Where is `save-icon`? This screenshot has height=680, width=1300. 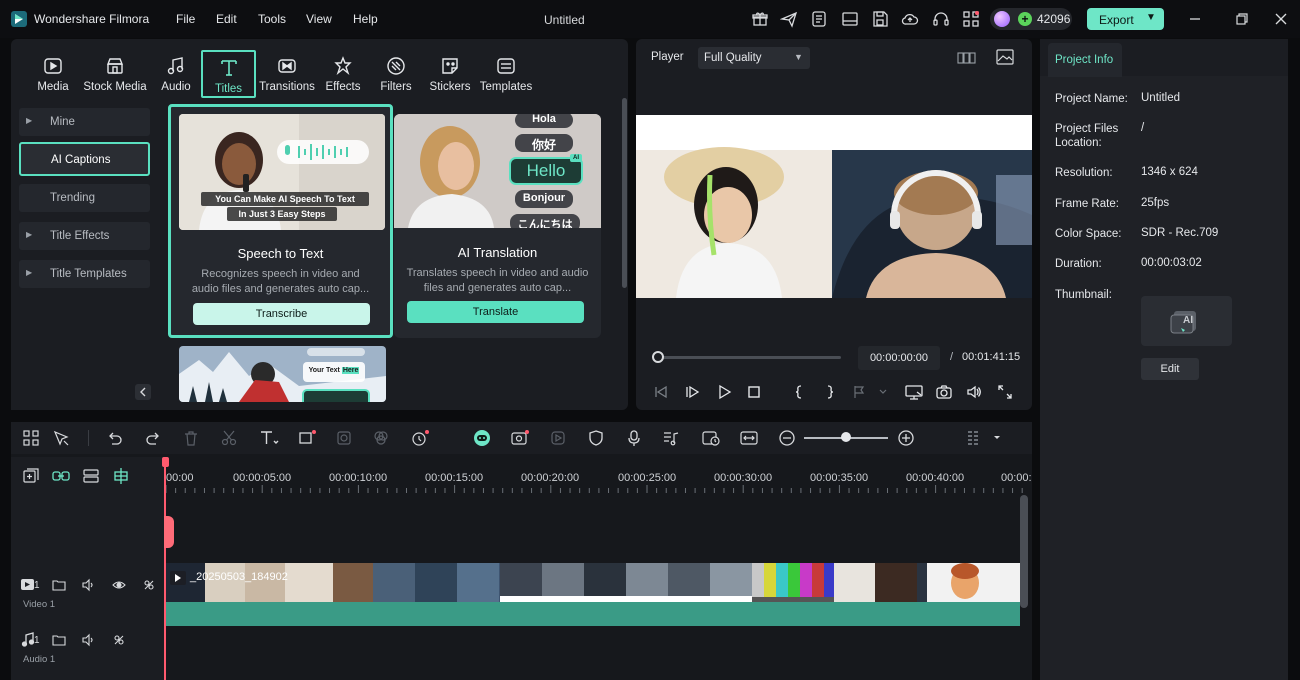 save-icon is located at coordinates (880, 19).